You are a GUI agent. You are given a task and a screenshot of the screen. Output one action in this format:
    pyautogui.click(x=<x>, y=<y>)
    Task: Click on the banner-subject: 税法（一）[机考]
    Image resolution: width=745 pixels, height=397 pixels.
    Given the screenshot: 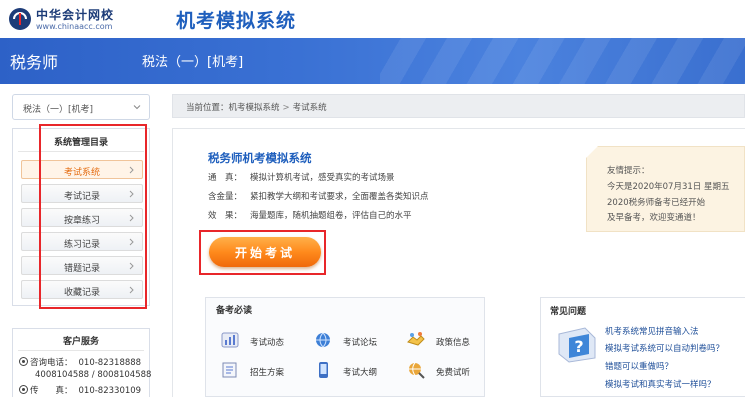 What is the action you would take?
    pyautogui.click(x=193, y=62)
    